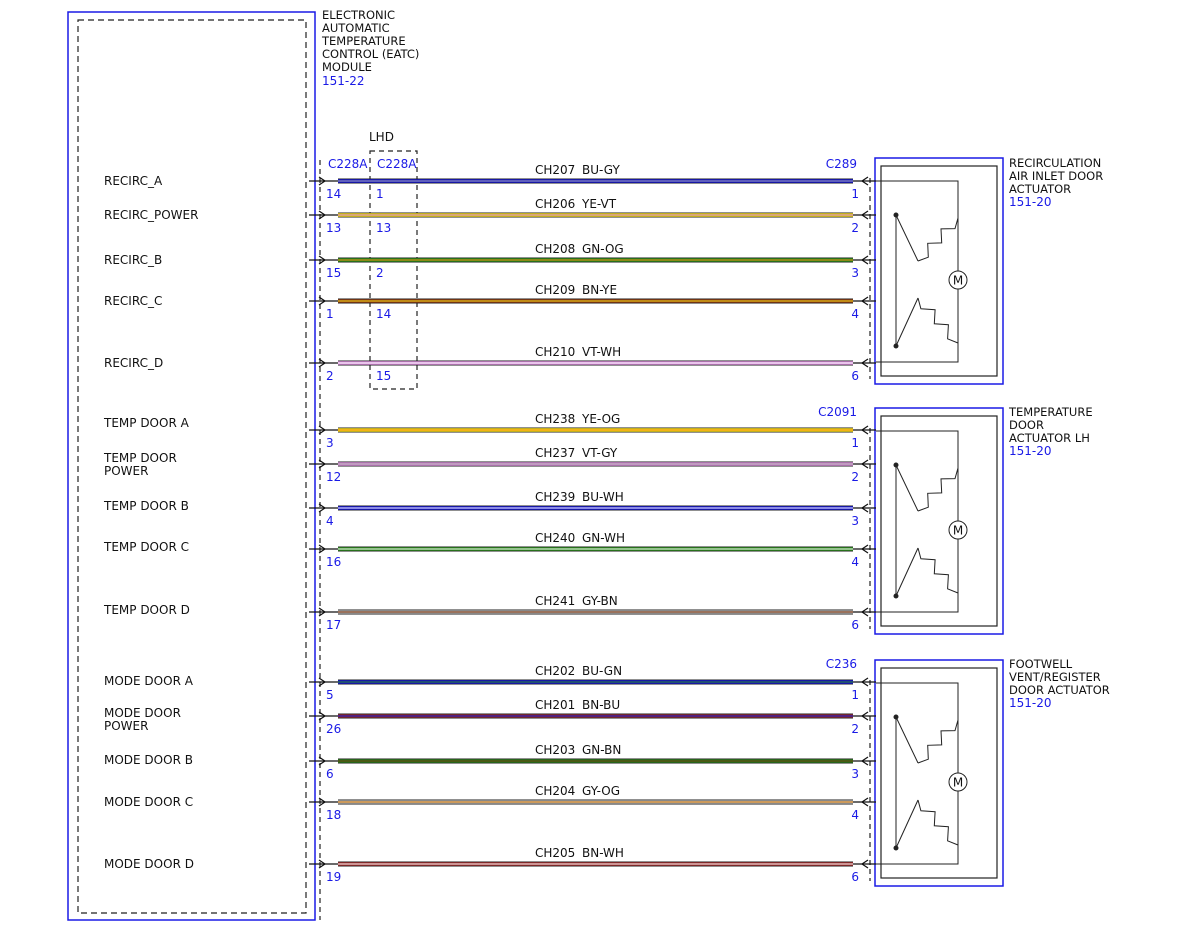 This screenshot has height=927, width=1200. I want to click on signal-label: TEMP DOOR B, so click(146, 506).